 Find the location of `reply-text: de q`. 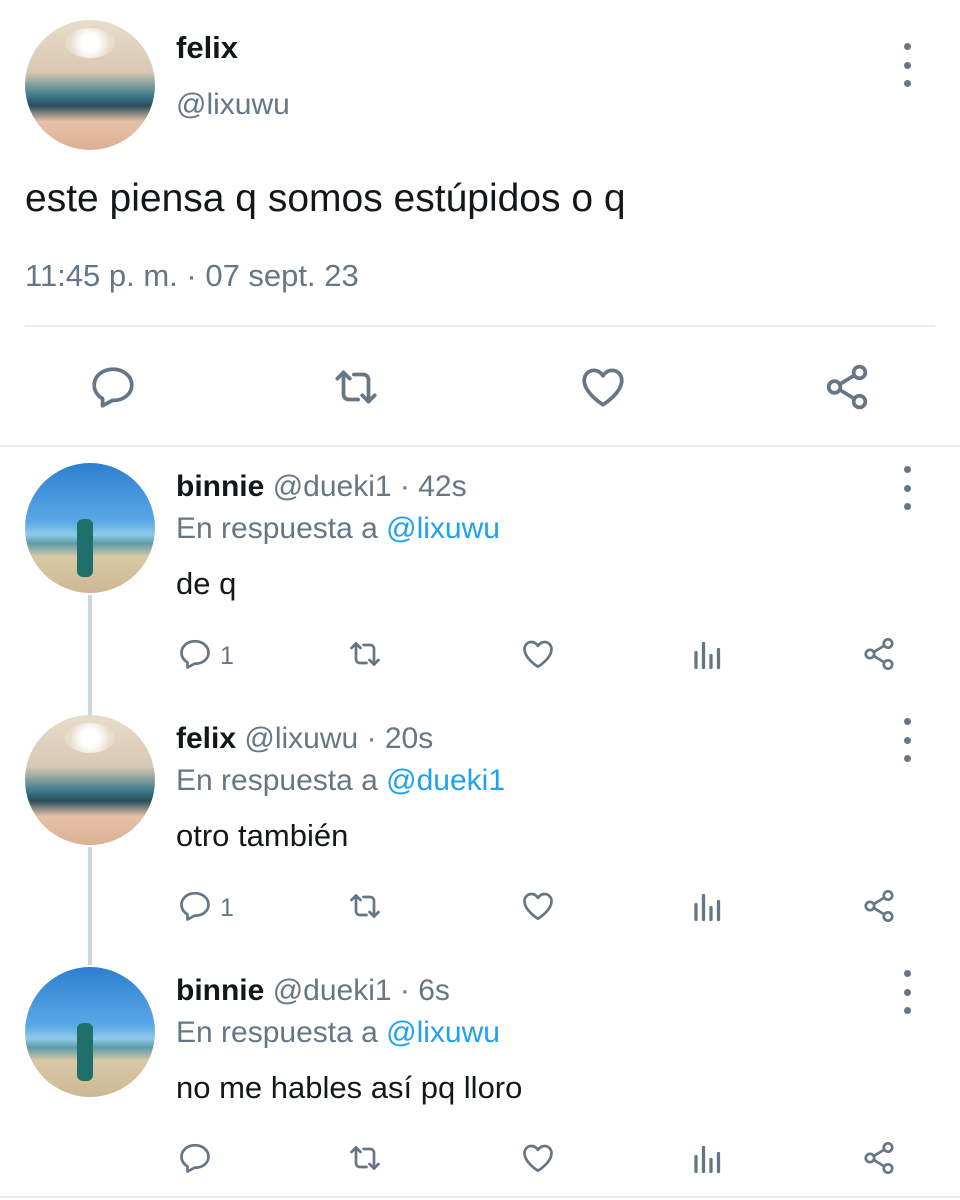

reply-text: de q is located at coordinates (206, 583).